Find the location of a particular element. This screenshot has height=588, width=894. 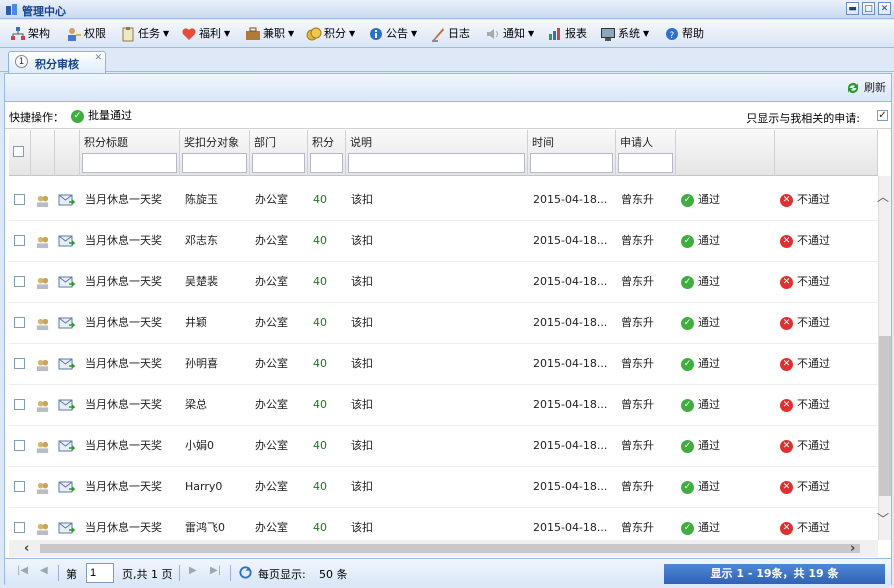

column-header-dept: 部门 is located at coordinates (279, 153).